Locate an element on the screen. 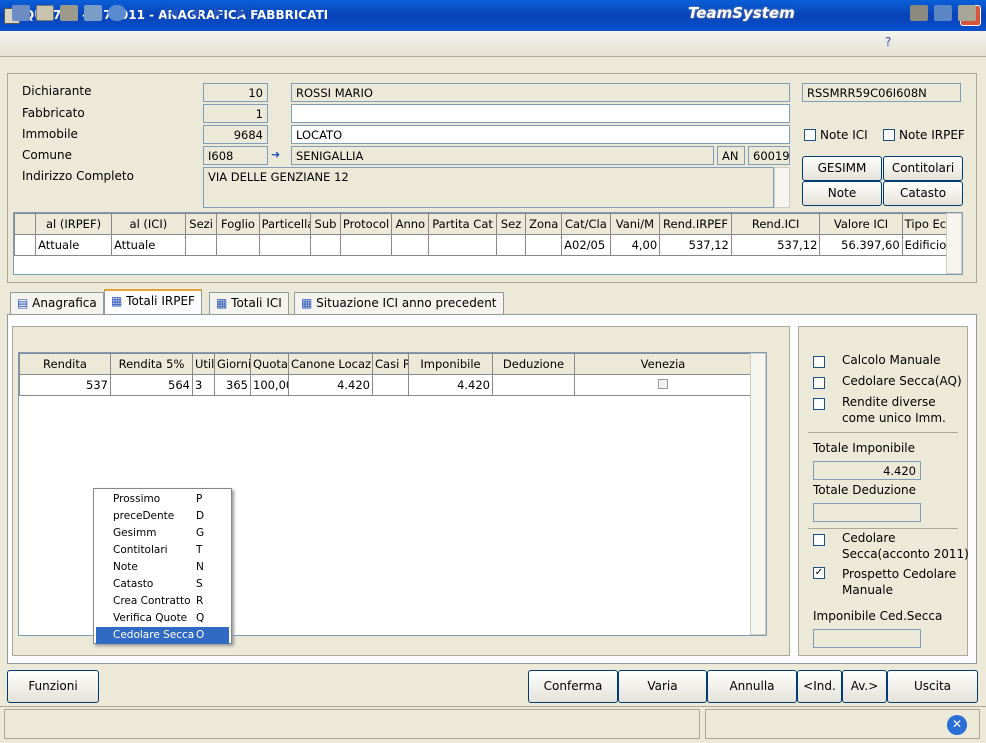 This screenshot has width=986, height=743. fabbricato-field: 1 is located at coordinates (235, 113).